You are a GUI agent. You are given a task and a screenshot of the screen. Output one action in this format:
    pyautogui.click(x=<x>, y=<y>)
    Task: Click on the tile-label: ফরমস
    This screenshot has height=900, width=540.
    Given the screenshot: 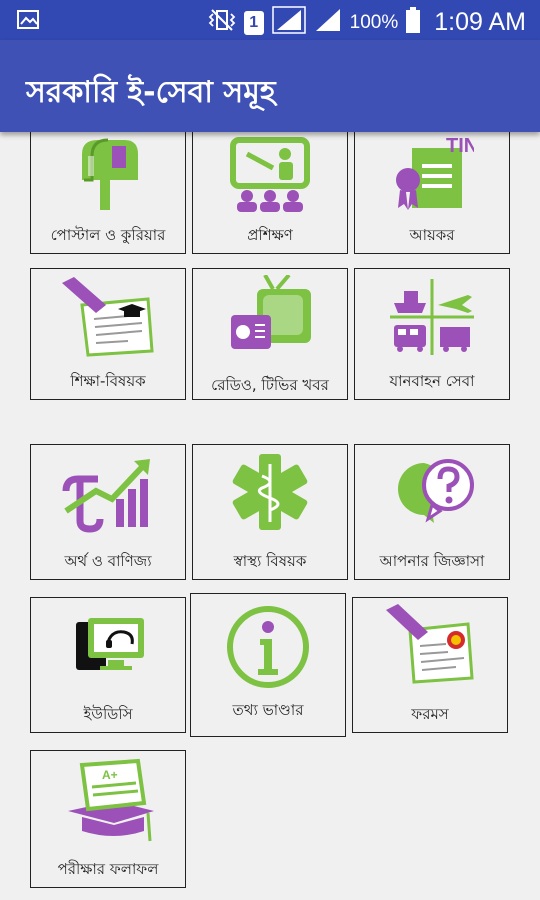 What is the action you would take?
    pyautogui.click(x=430, y=714)
    